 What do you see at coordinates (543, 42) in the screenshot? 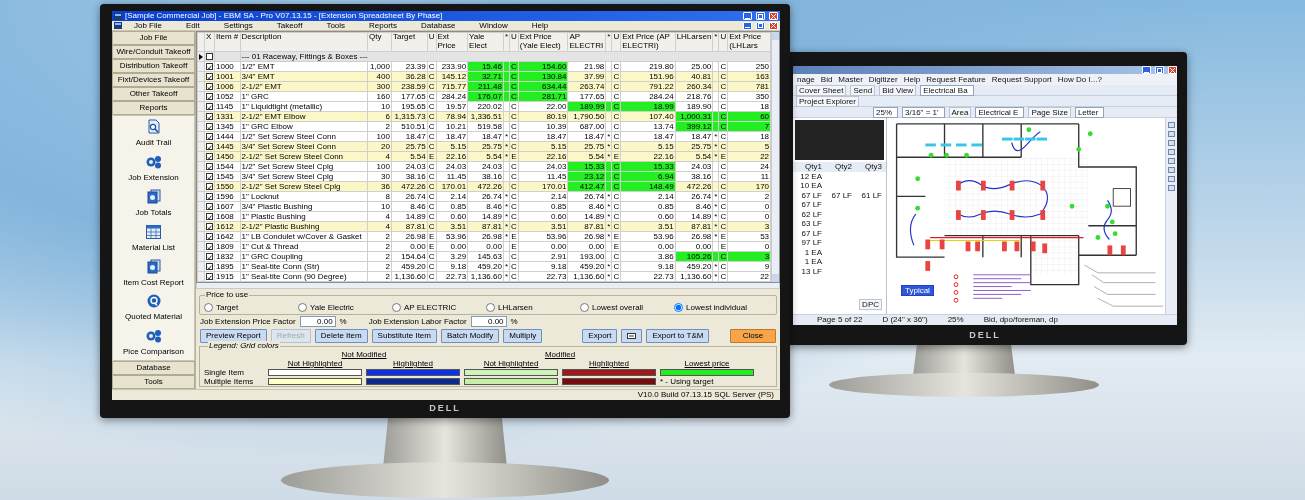
I see `column-header: Ext Price (Yale Elect)` at bounding box center [543, 42].